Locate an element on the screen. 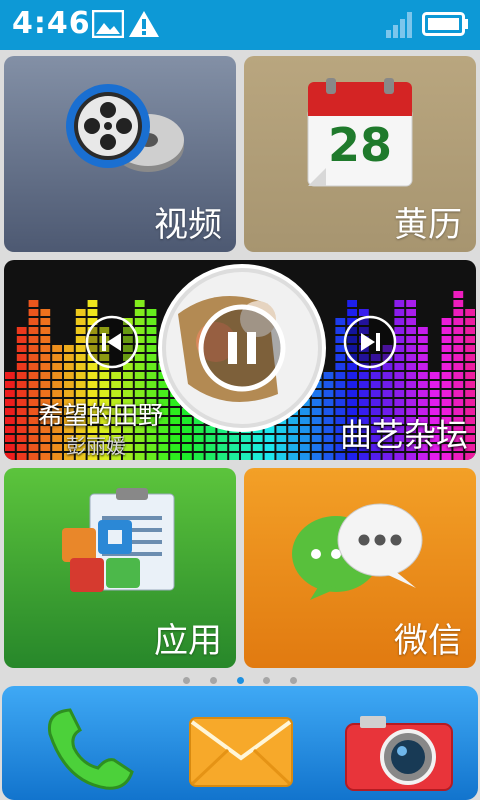 Image resolution: width=480 pixels, height=800 pixels. video-tile-label: 视频 is located at coordinates (188, 225).